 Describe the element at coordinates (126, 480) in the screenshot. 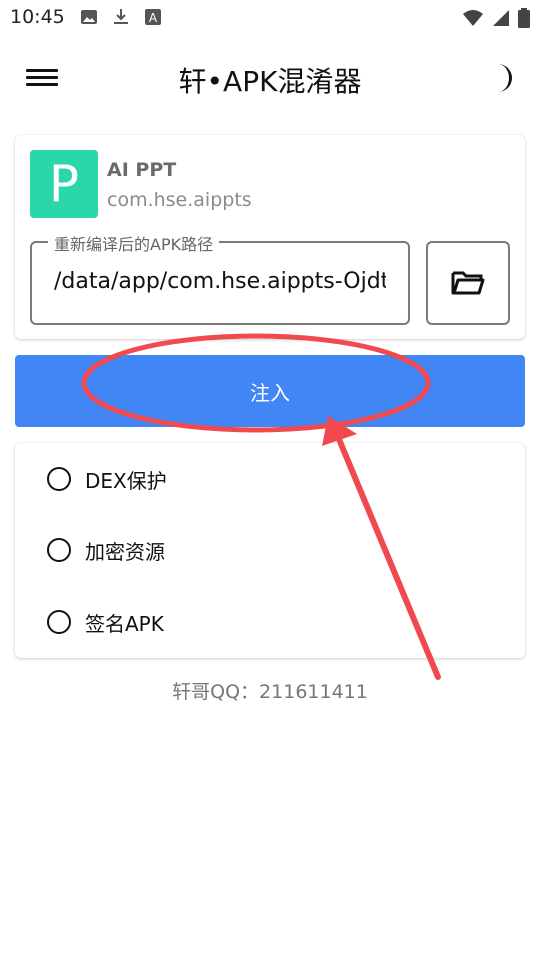

I see `option-label: DEX保护` at that location.